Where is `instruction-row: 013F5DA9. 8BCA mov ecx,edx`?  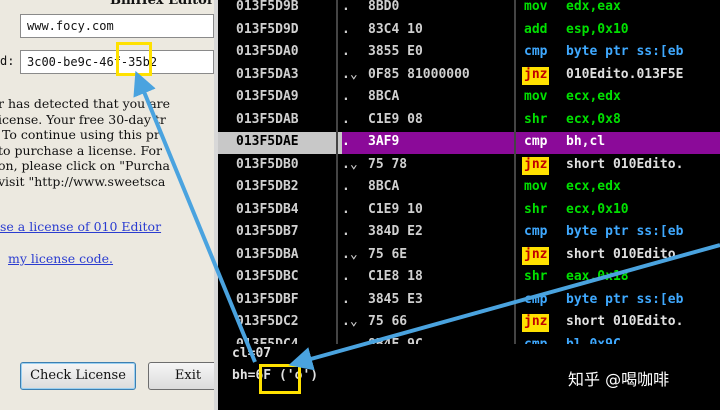 instruction-row: 013F5DA9. 8BCA mov ecx,edx is located at coordinates (469, 98).